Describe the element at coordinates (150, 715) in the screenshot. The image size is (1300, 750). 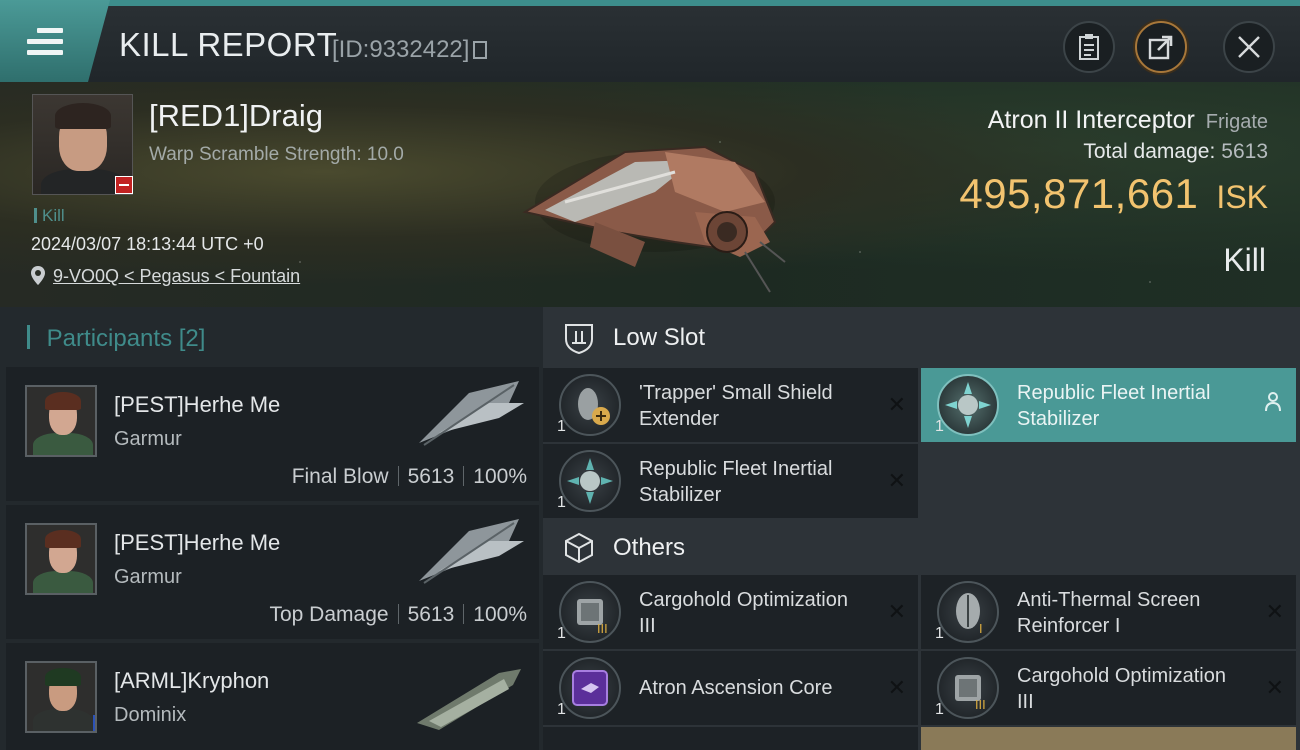
I see `participant-ship: Dominix` at that location.